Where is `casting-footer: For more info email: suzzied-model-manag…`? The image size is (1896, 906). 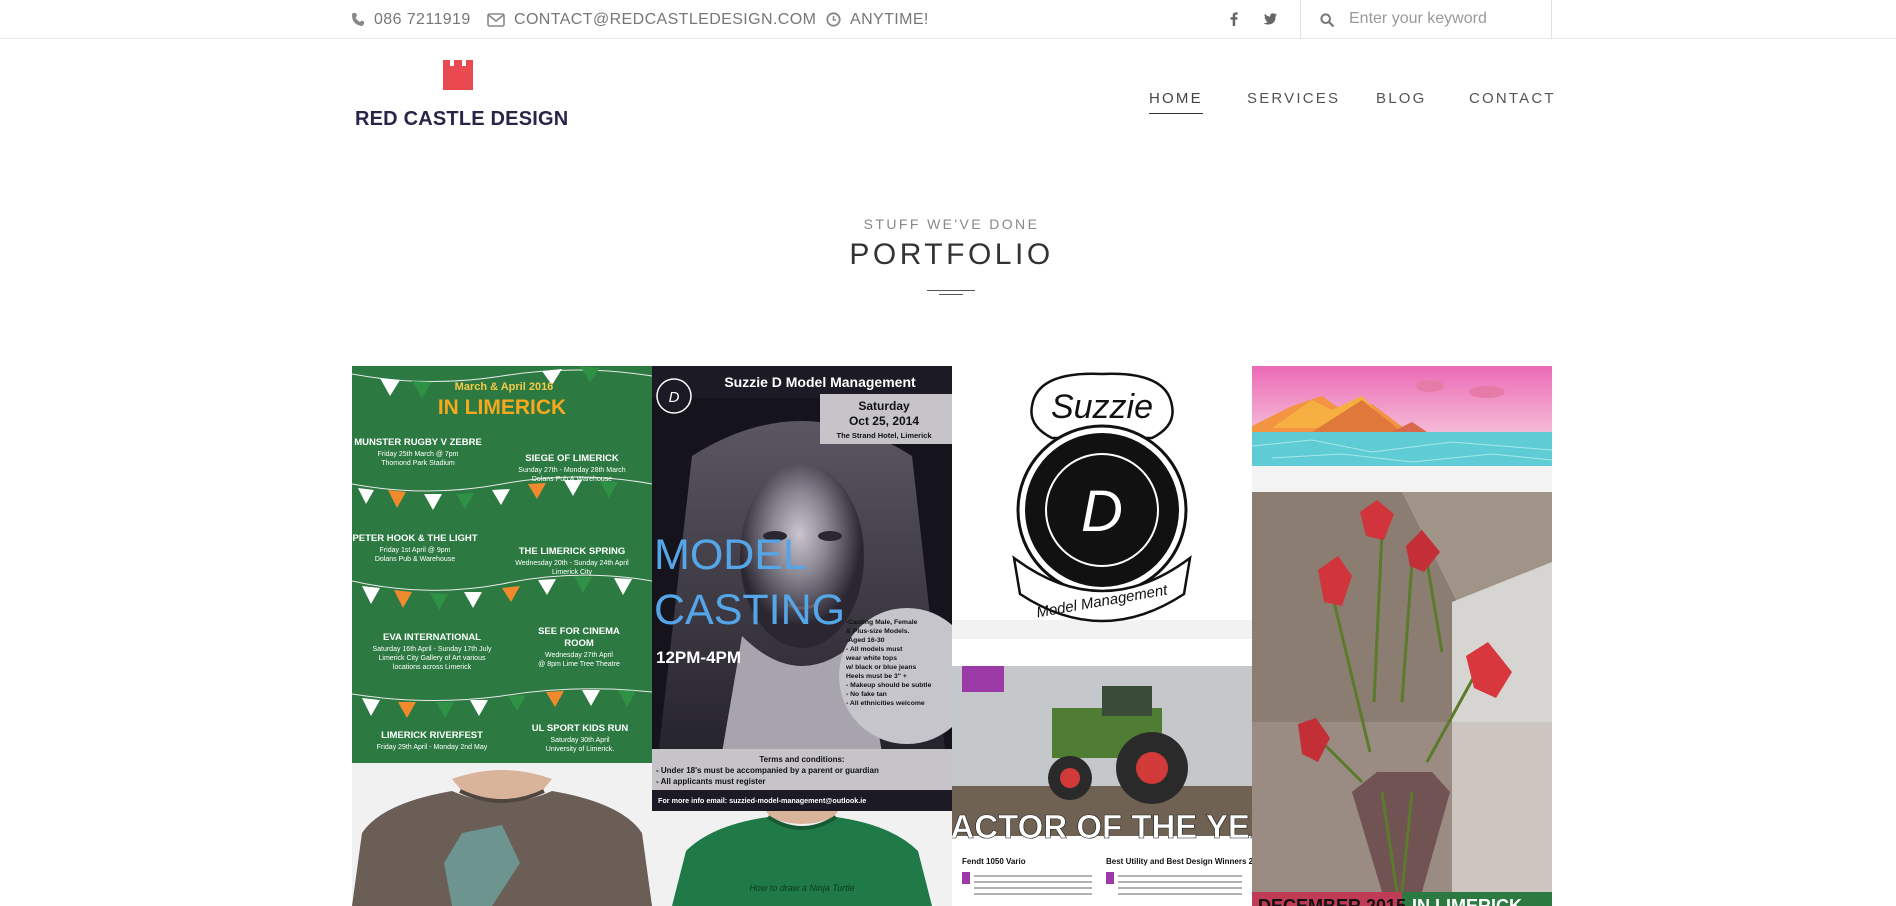
casting-footer: For more info email: suzzied-model-manag… is located at coordinates (762, 800).